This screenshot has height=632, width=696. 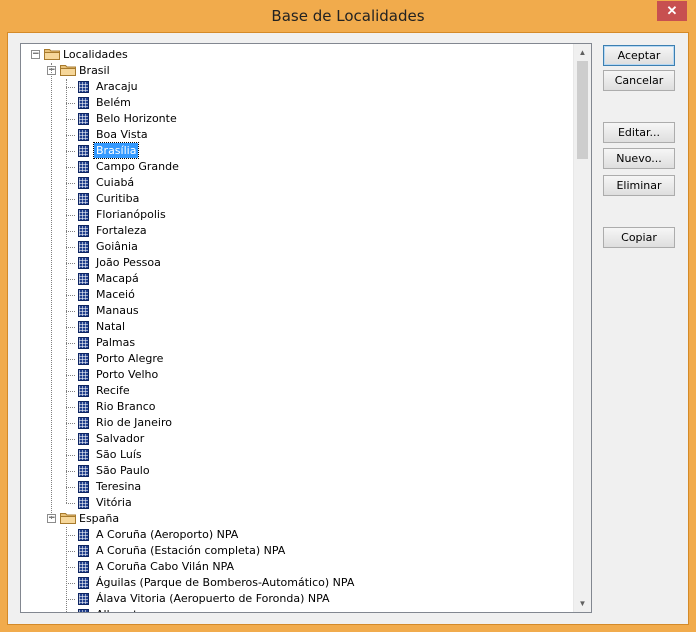 What do you see at coordinates (296, 231) in the screenshot?
I see `tree-item-city: Fortaleza` at bounding box center [296, 231].